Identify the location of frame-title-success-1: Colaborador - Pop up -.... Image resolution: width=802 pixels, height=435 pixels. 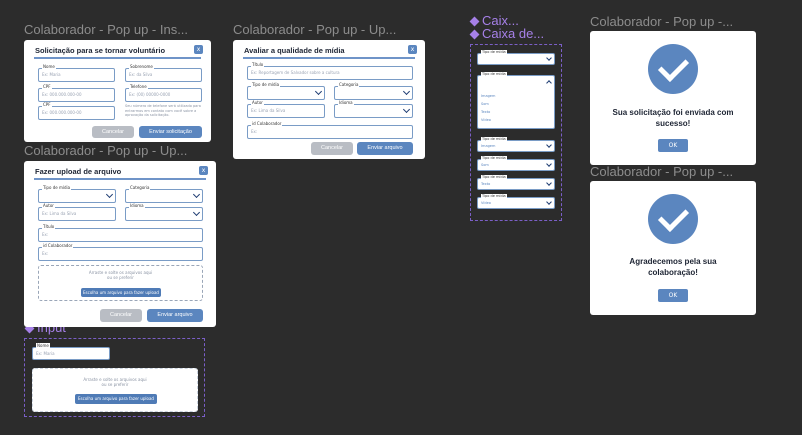
(675, 21).